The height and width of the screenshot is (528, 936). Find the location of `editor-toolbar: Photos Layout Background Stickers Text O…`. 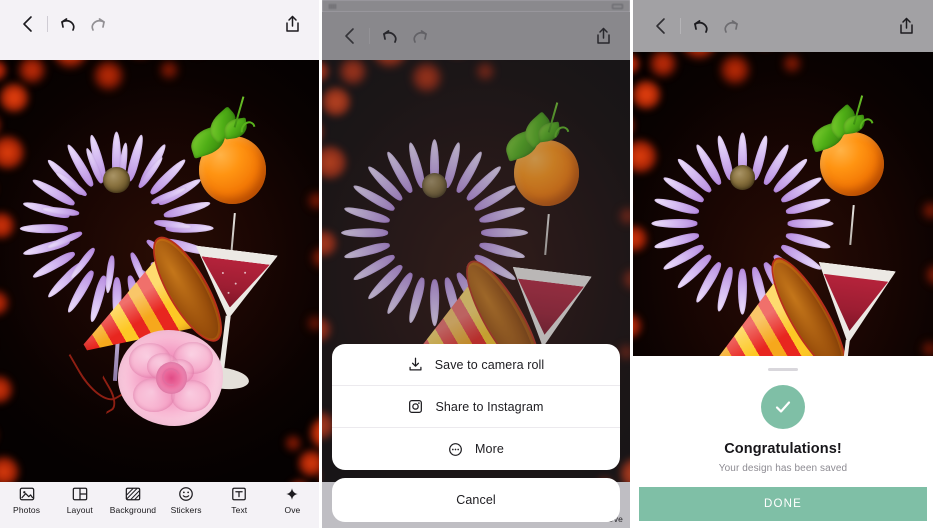

editor-toolbar: Photos Layout Background Stickers Text O… is located at coordinates (159, 505).